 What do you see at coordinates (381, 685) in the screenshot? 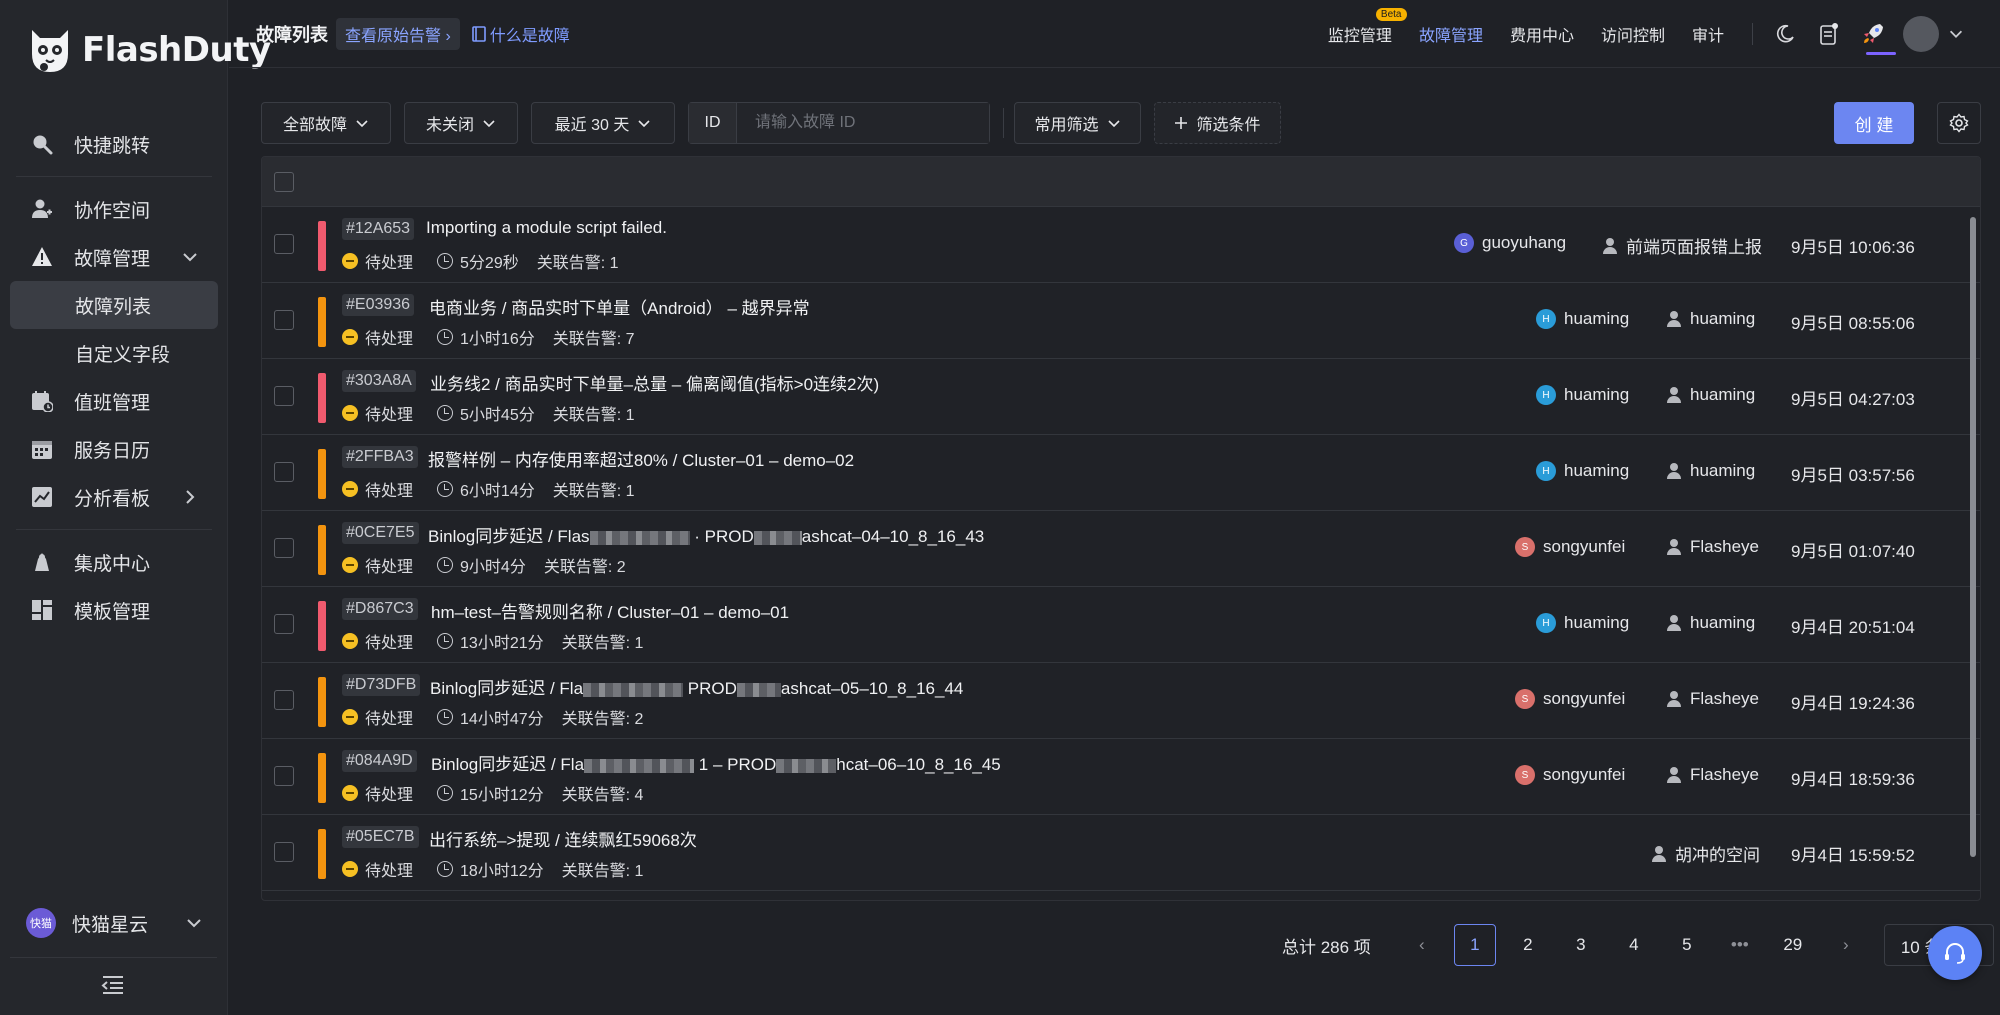
I see `incident-id: #D73DFB` at bounding box center [381, 685].